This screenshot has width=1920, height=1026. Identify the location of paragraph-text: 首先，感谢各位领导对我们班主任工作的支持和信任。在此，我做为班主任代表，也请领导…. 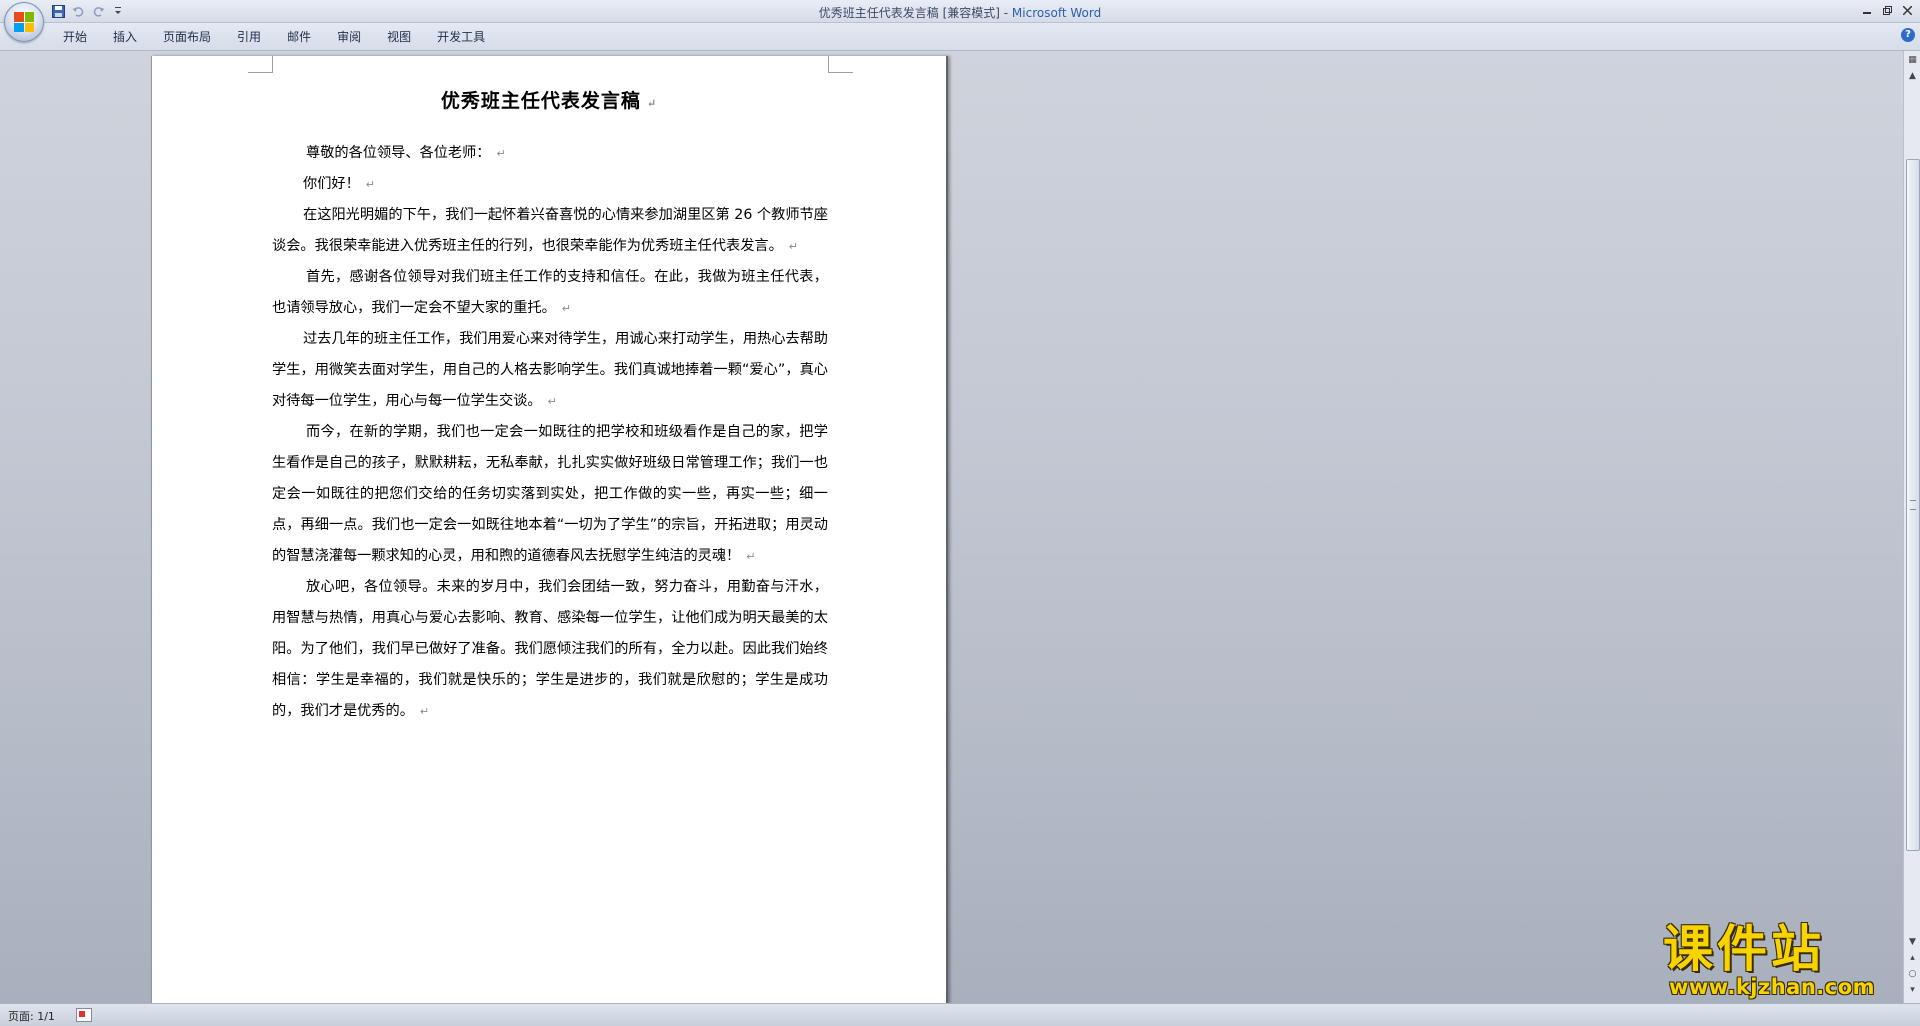
(550, 292).